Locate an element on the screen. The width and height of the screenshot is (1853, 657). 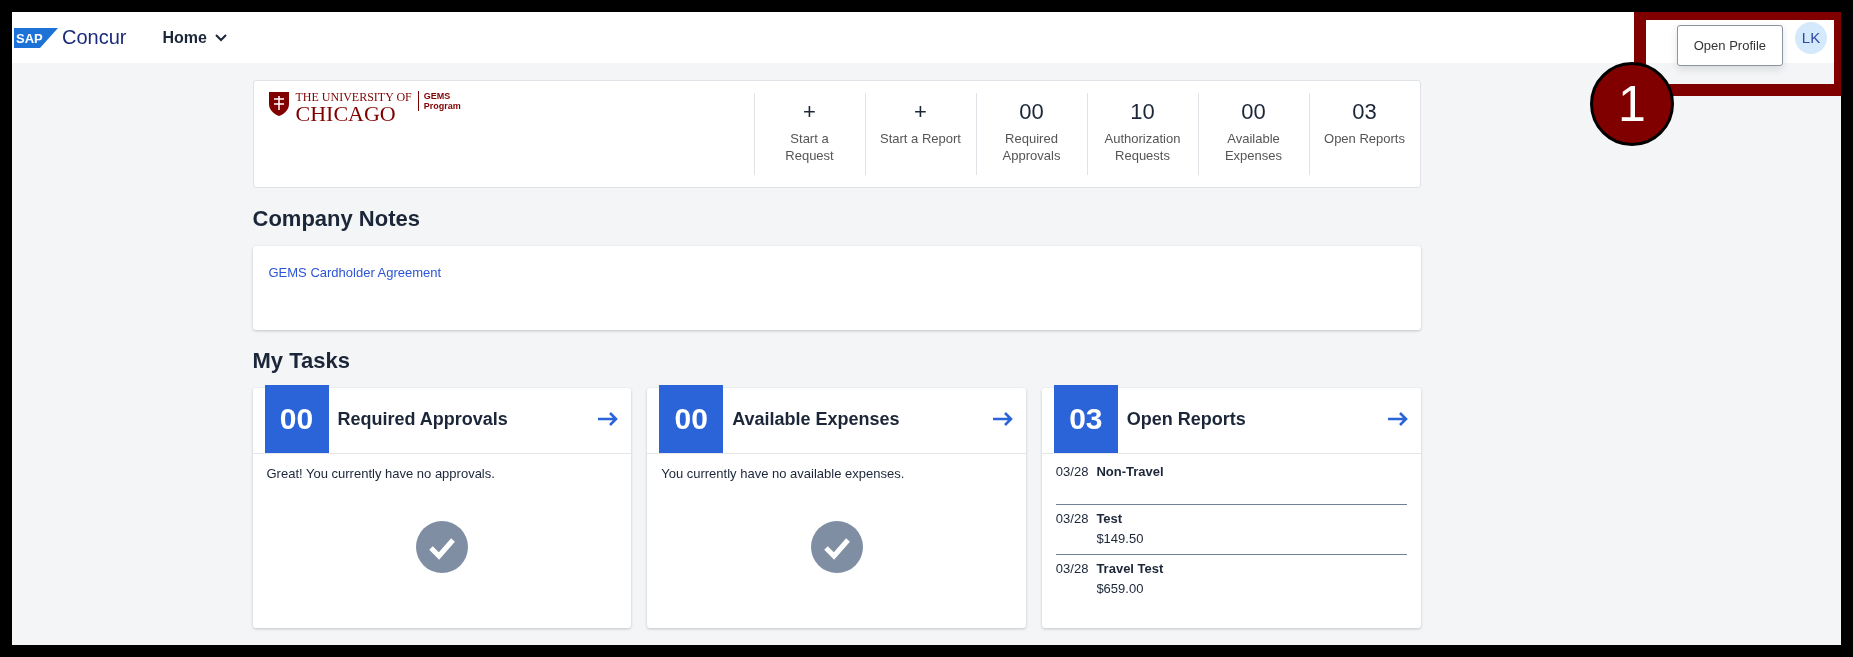
task-message: You currently have no available expenses. is located at coordinates (783, 473).